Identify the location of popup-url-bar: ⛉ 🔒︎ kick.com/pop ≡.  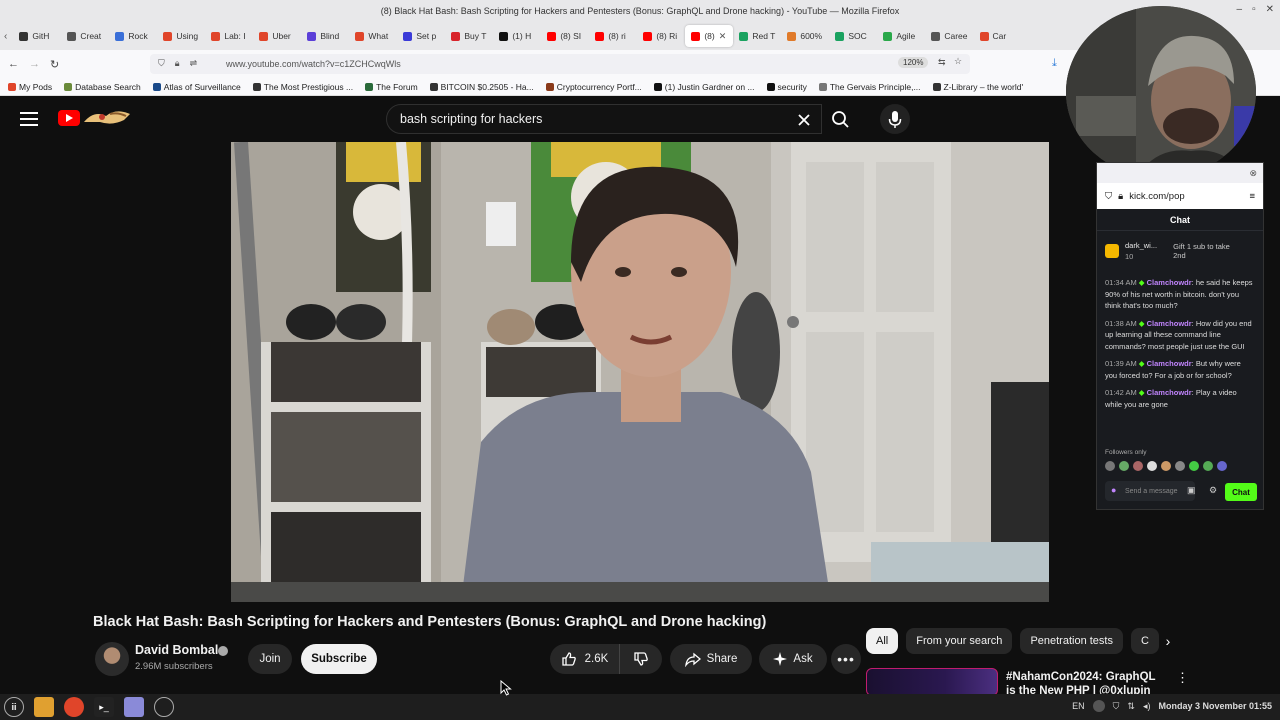
(1180, 196).